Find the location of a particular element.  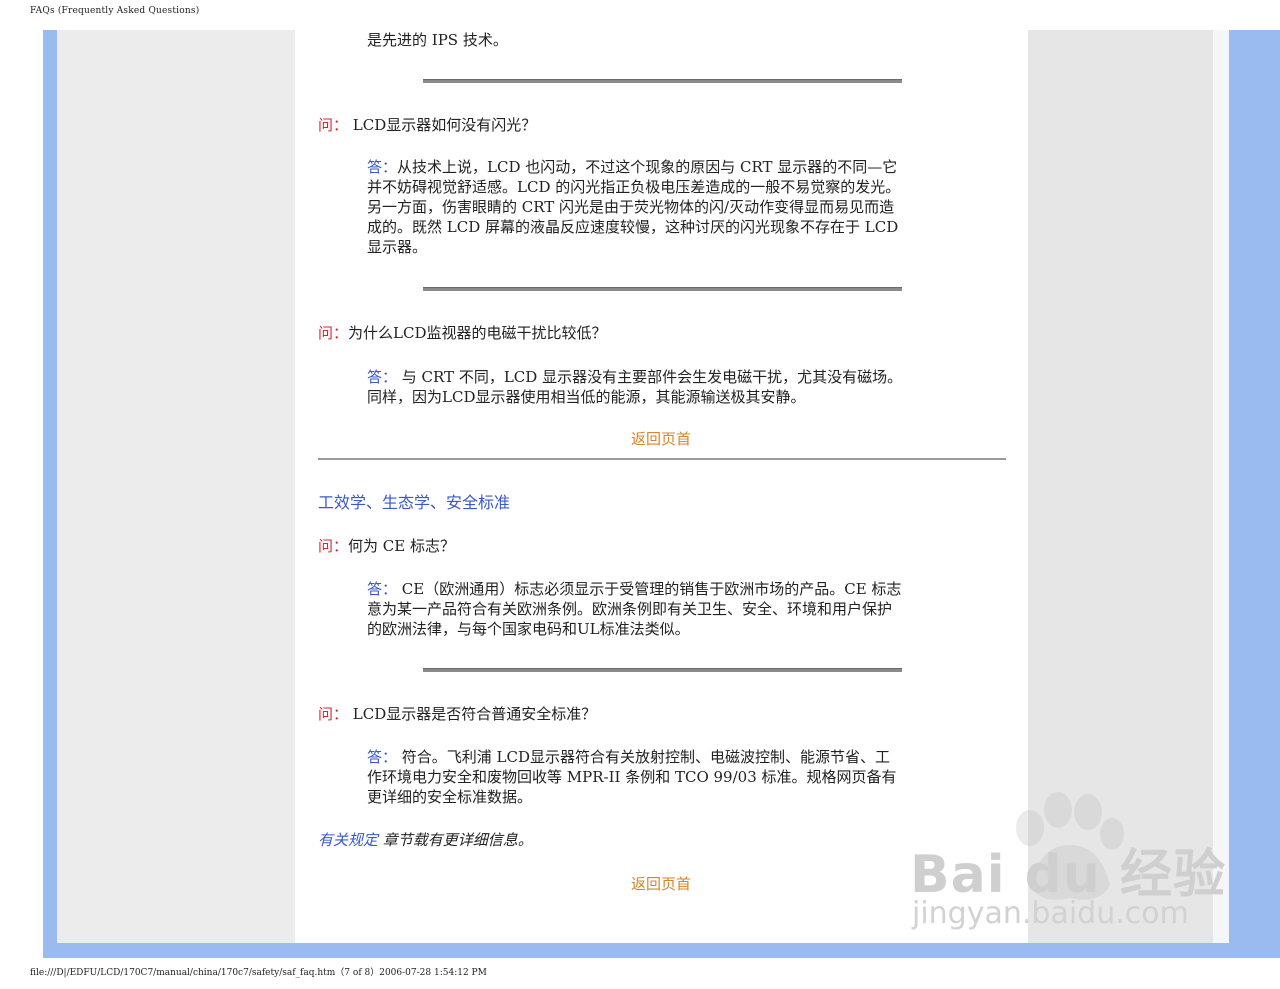

question-text: LCD显示器如何没有闪光？ is located at coordinates (444, 125).